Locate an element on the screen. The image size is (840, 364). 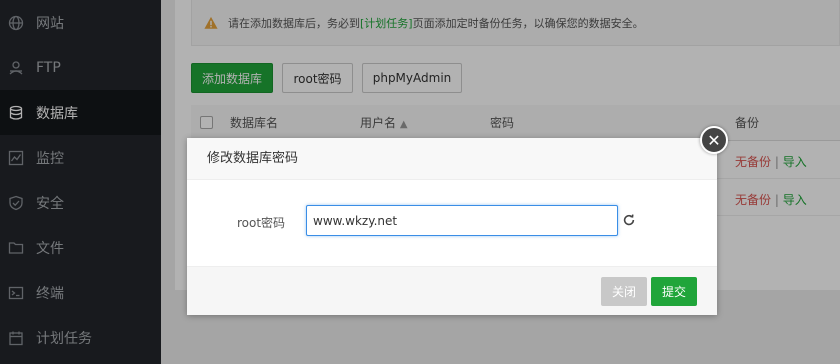
refresh-icon is located at coordinates (629, 220).